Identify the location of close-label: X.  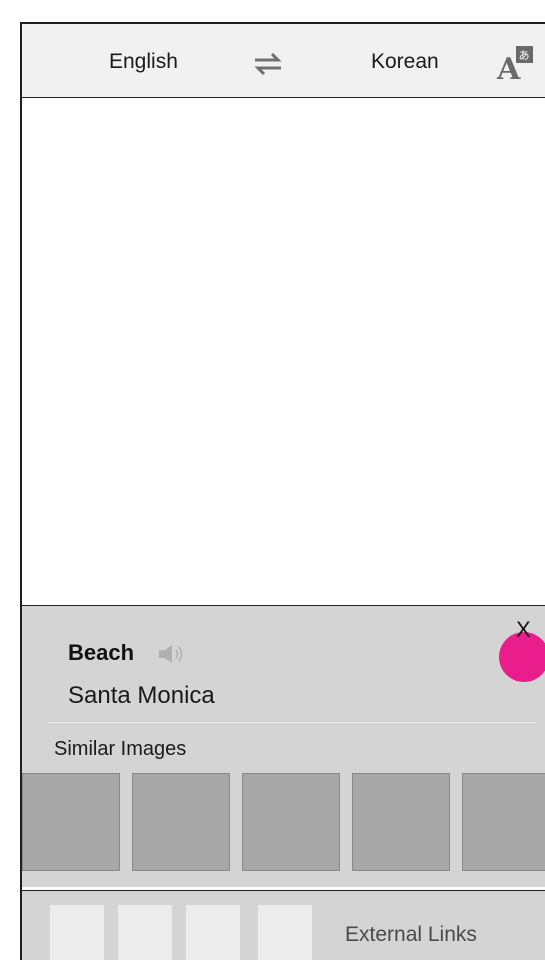
(523, 630).